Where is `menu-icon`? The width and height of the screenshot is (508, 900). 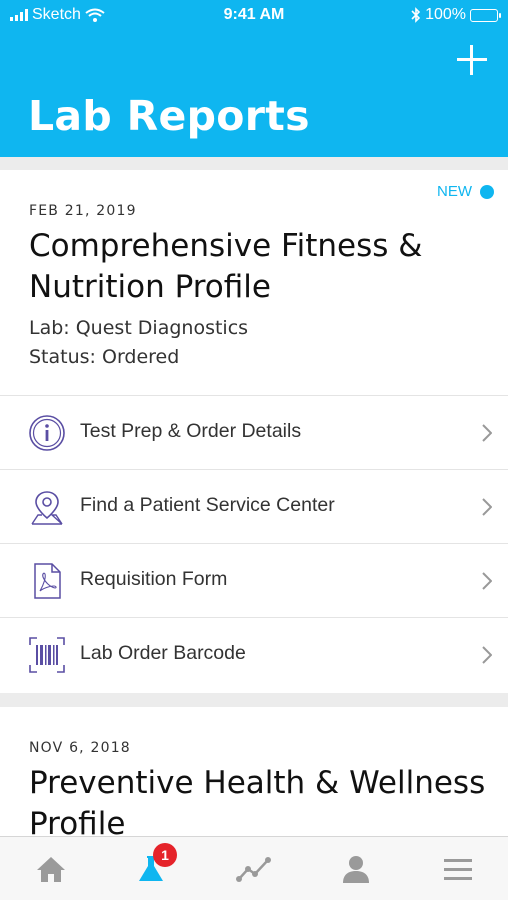
menu-icon is located at coordinates (458, 869).